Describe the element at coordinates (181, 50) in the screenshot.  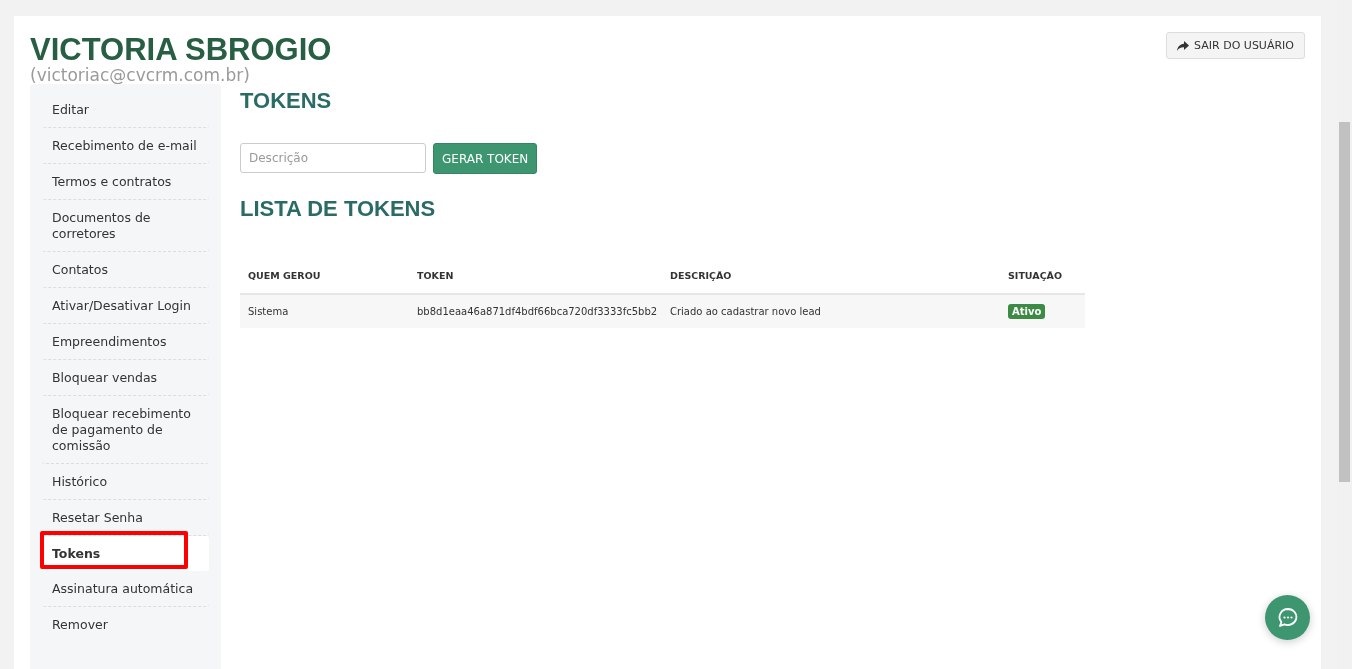
I see `user-name: VICTORIA SBROGIO` at that location.